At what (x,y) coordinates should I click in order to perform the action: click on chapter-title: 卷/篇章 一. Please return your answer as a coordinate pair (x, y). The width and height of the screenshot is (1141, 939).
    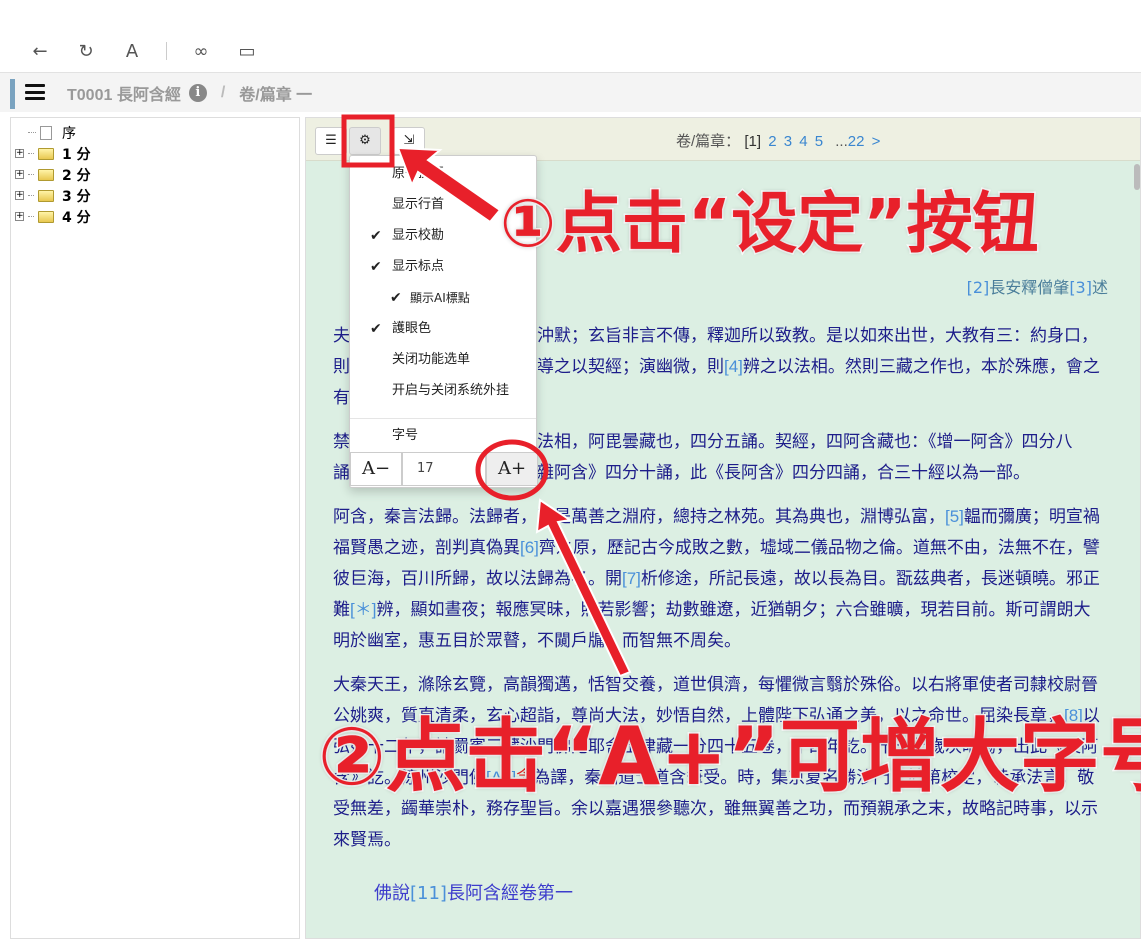
    Looking at the image, I should click on (276, 95).